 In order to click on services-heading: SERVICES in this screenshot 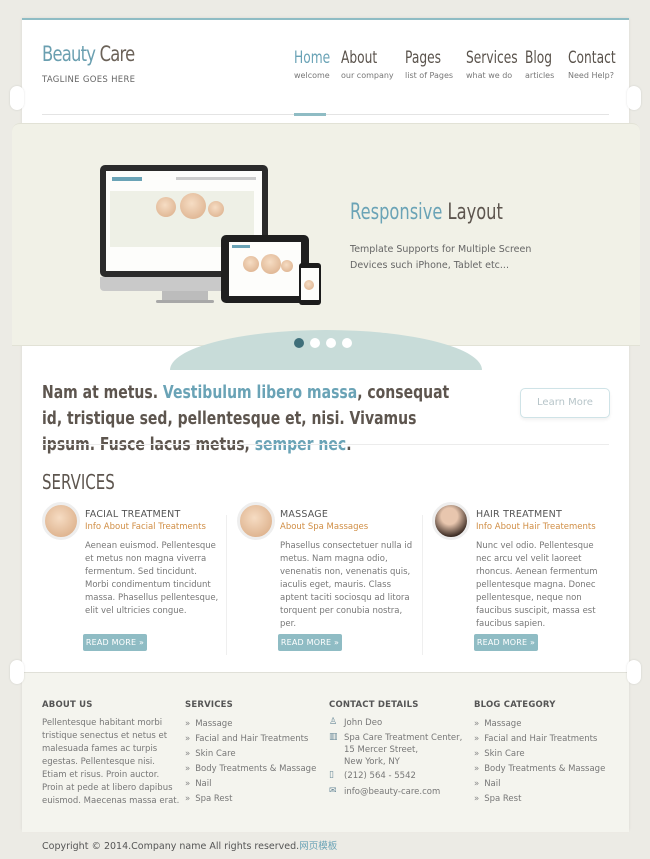, I will do `click(78, 482)`.